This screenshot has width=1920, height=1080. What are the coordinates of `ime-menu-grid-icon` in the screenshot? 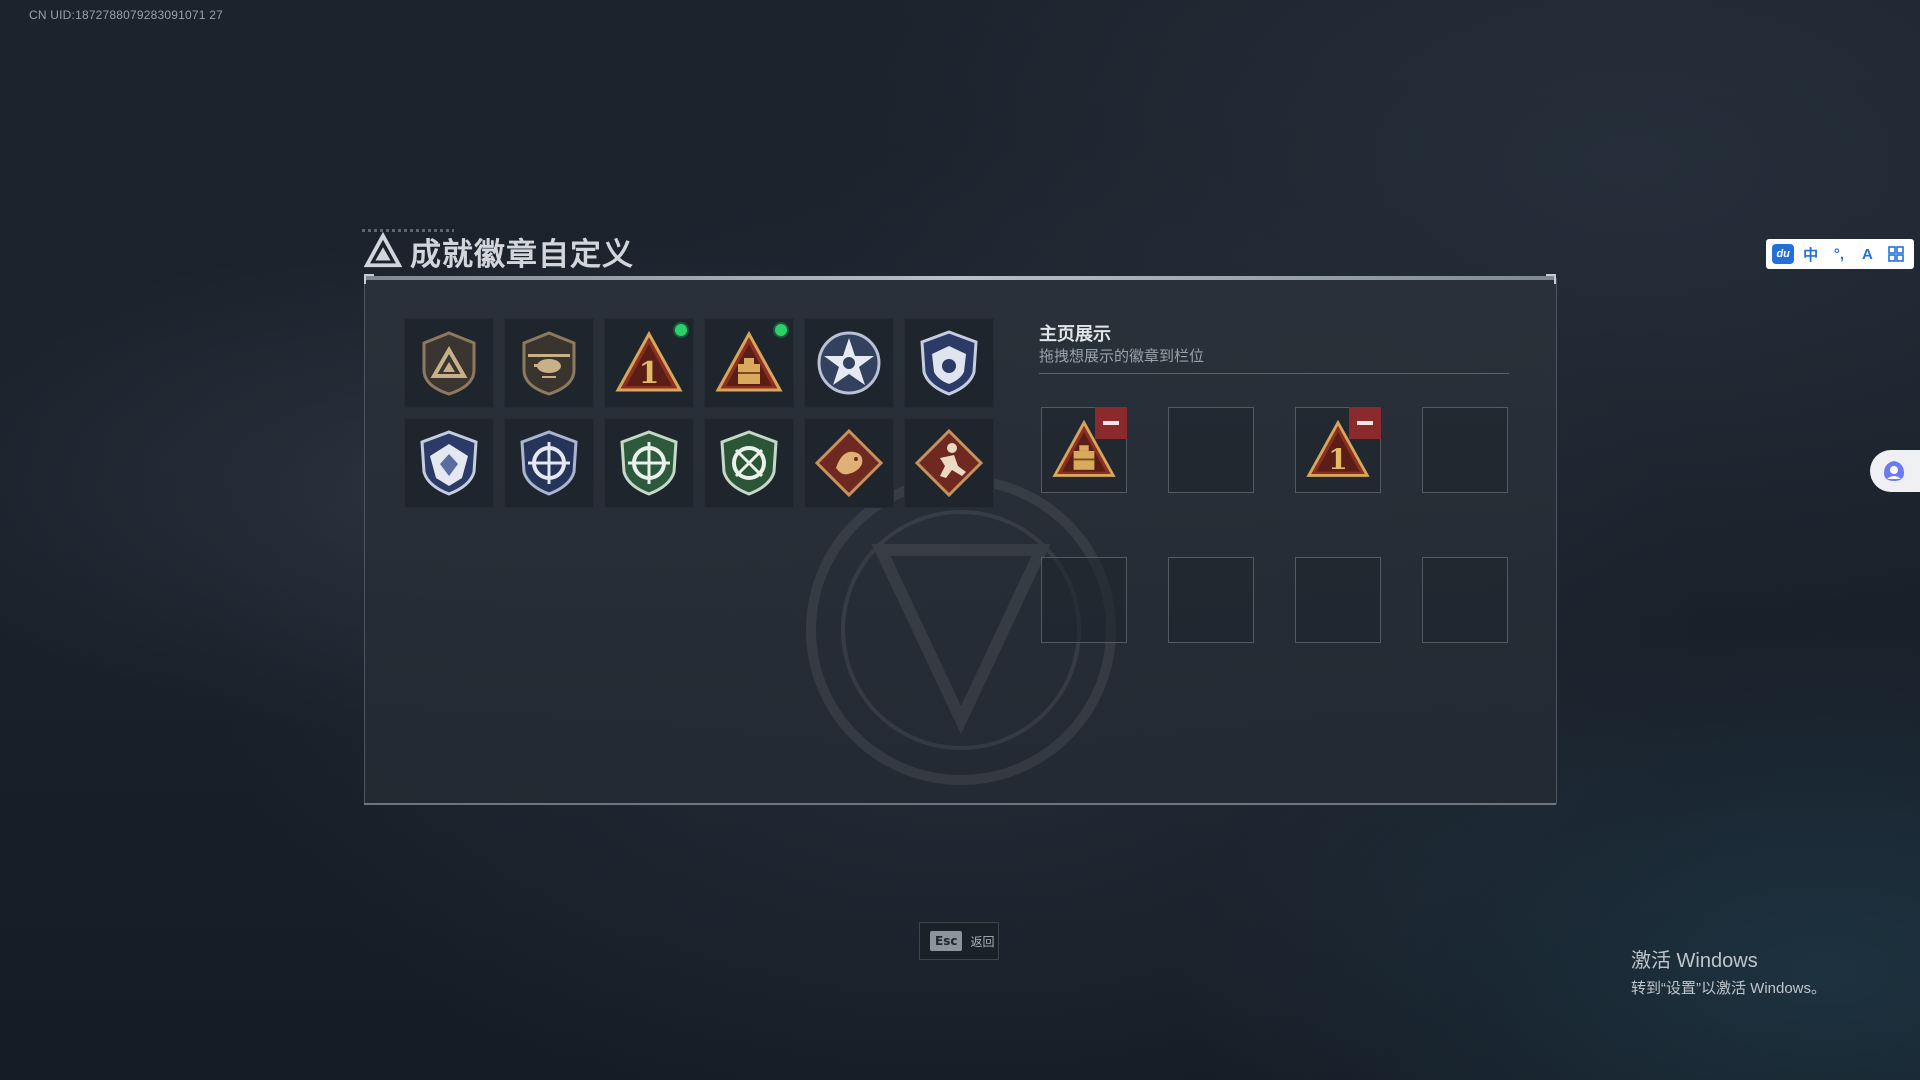 It's located at (1896, 254).